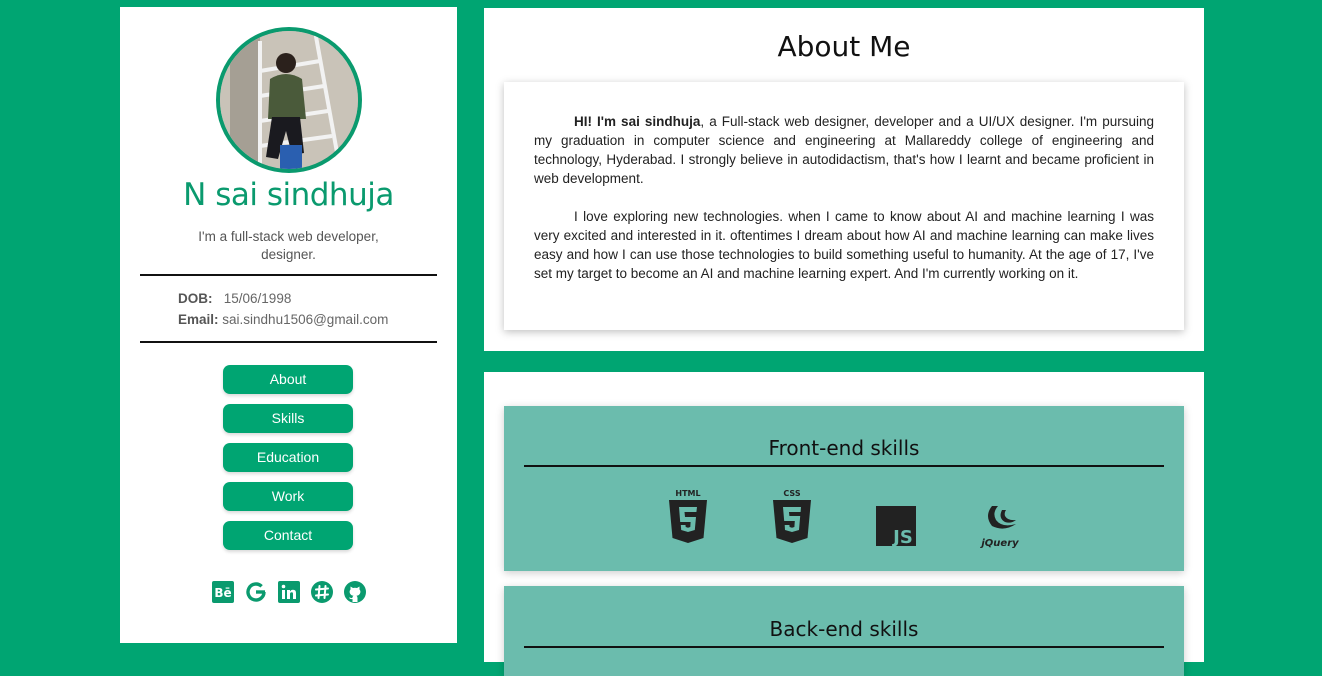 Image resolution: width=1322 pixels, height=676 pixels. Describe the element at coordinates (288, 496) in the screenshot. I see `nav-work-button: Work` at that location.